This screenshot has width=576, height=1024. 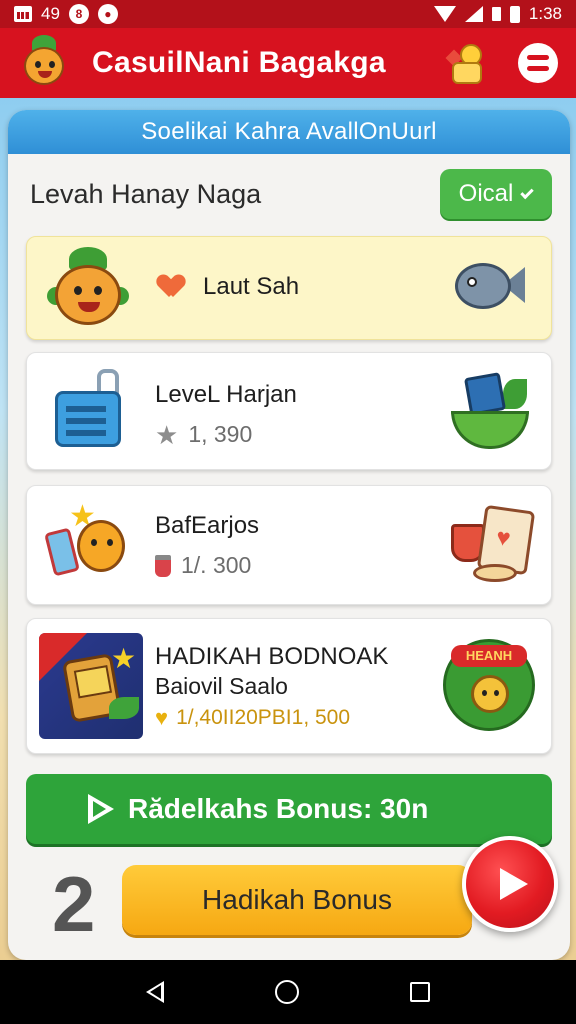 What do you see at coordinates (66, 14) in the screenshot?
I see `status-left: 49 8 ●` at bounding box center [66, 14].